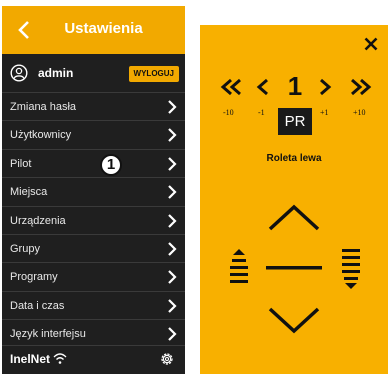 The image size is (388, 374). Describe the element at coordinates (34, 277) in the screenshot. I see `menu-item-label: Programy` at that location.